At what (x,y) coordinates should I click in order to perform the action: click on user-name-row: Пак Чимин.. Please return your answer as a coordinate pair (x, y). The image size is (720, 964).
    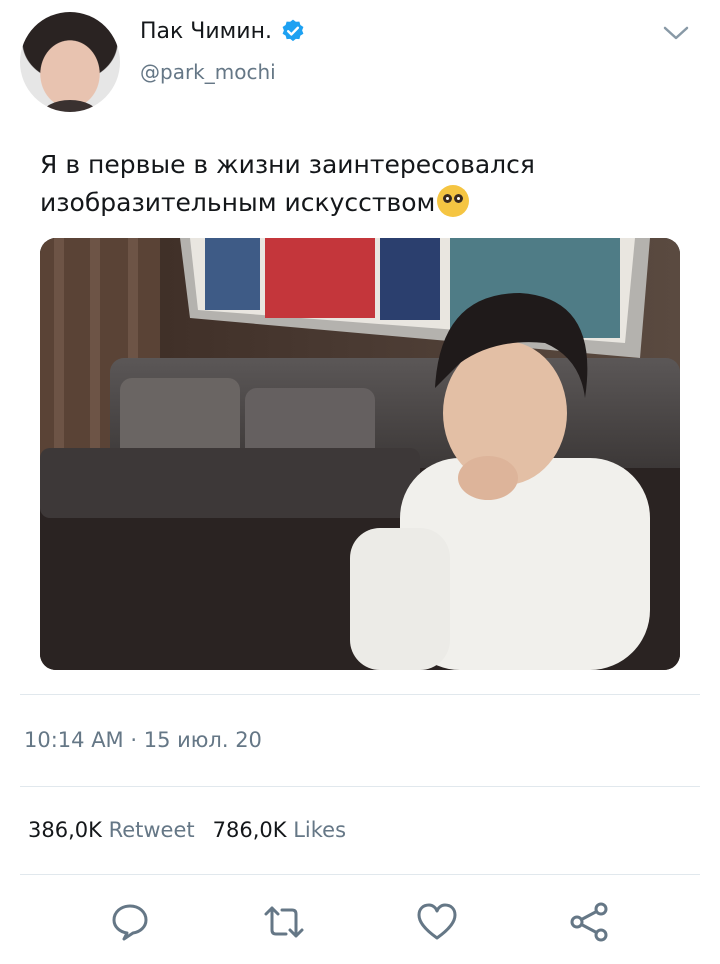
    Looking at the image, I should click on (223, 31).